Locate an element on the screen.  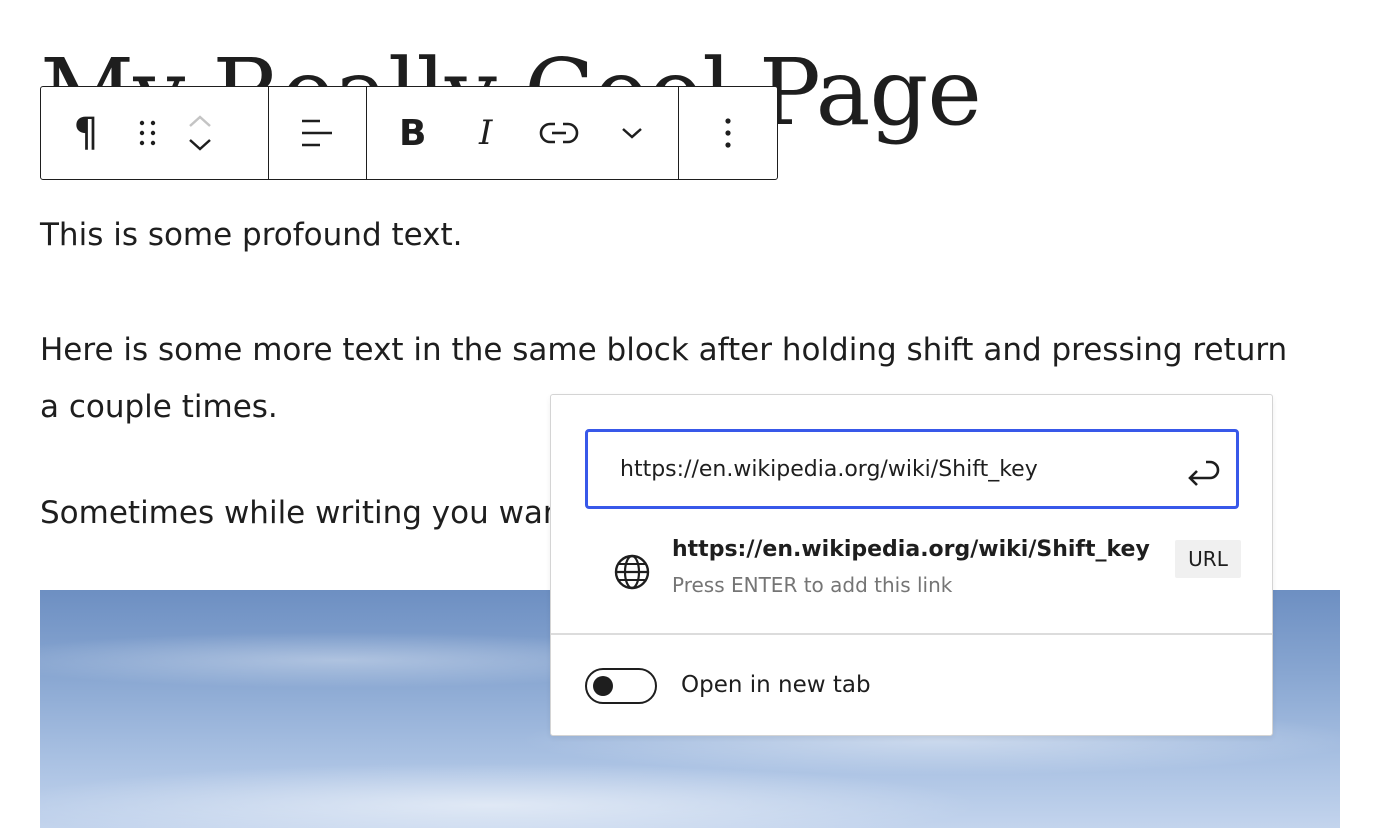
url-input is located at coordinates (874, 469).